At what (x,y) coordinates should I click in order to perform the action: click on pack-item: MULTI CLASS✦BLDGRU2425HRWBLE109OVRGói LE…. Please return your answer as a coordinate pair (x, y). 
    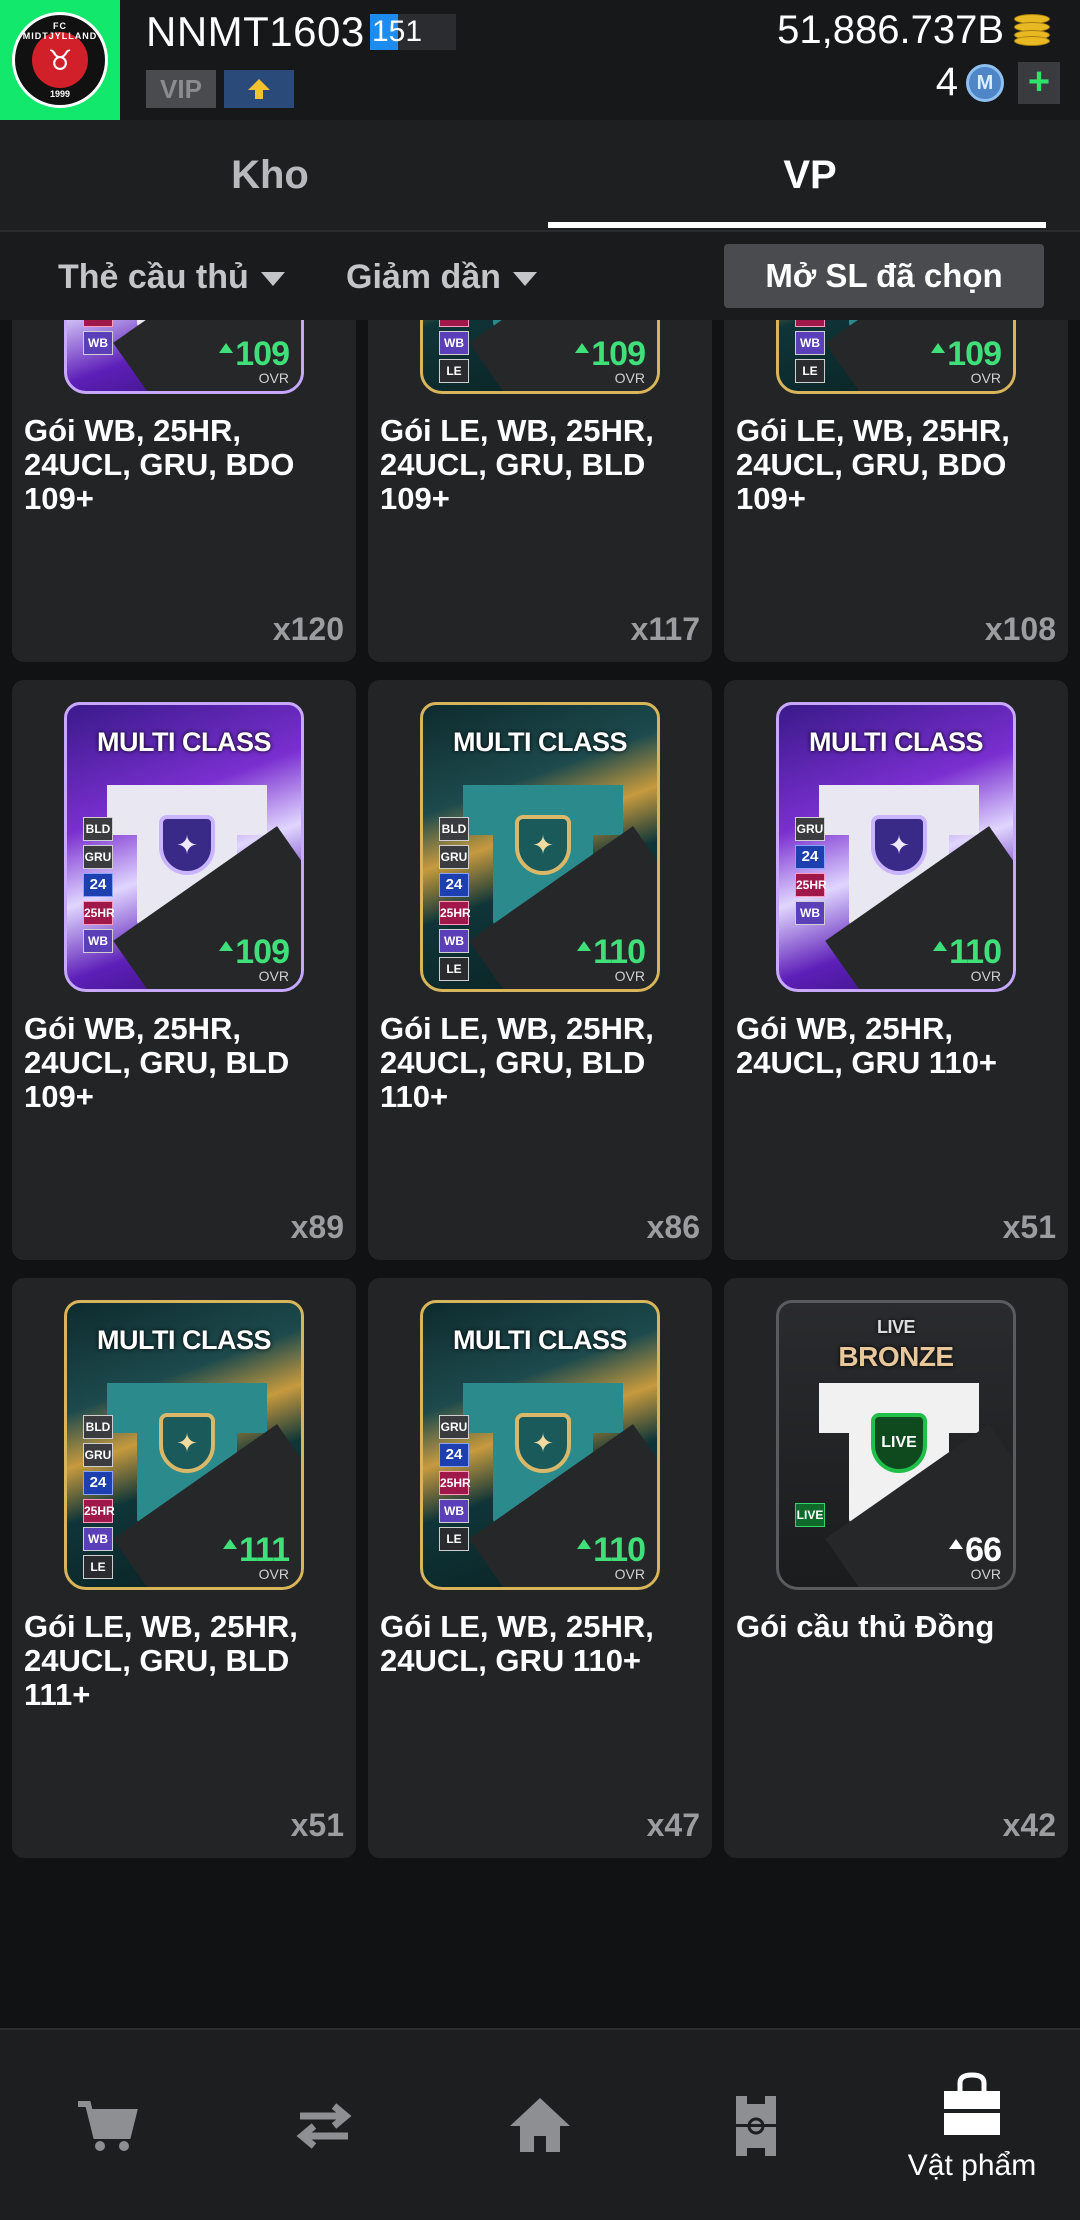
    Looking at the image, I should click on (540, 491).